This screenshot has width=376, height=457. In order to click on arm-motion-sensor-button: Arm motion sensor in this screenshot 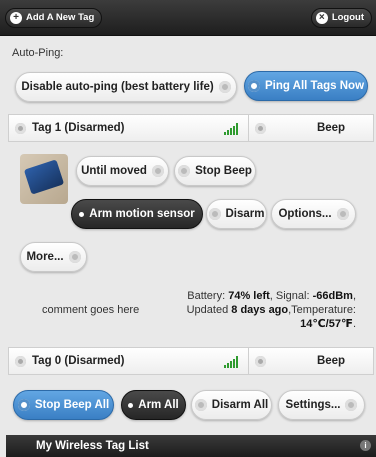, I will do `click(137, 214)`.